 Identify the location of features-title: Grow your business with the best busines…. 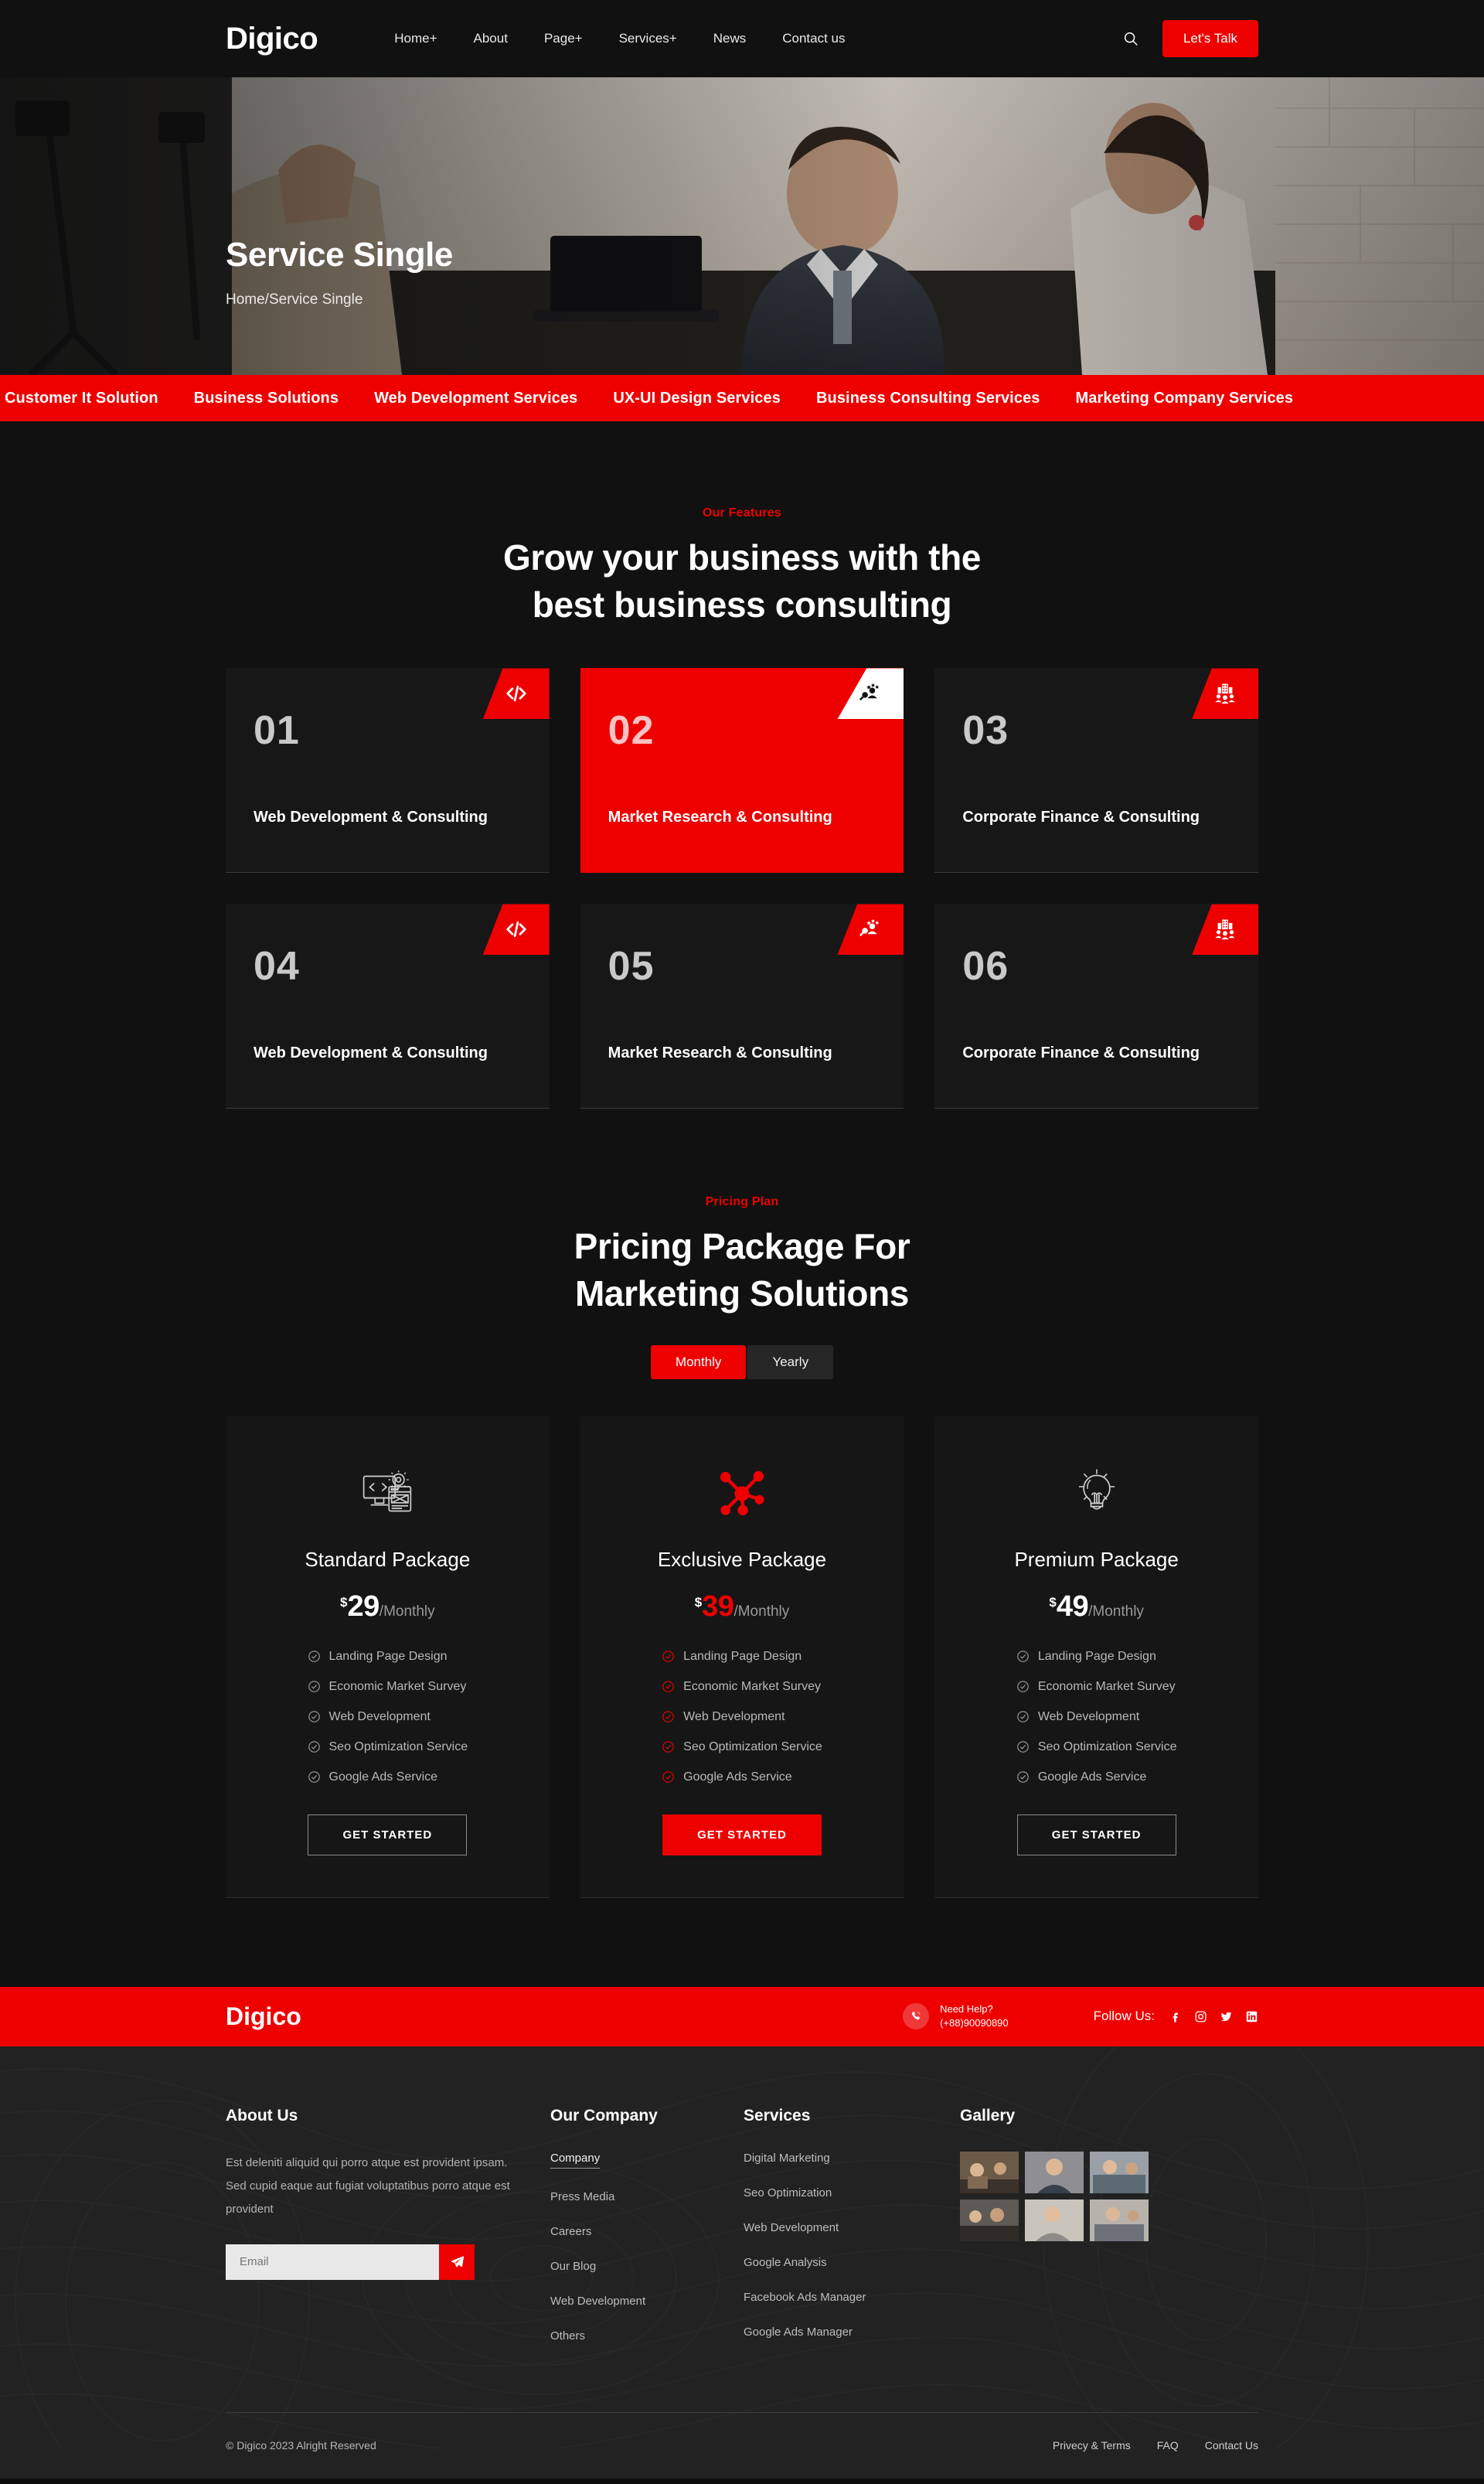
(742, 581).